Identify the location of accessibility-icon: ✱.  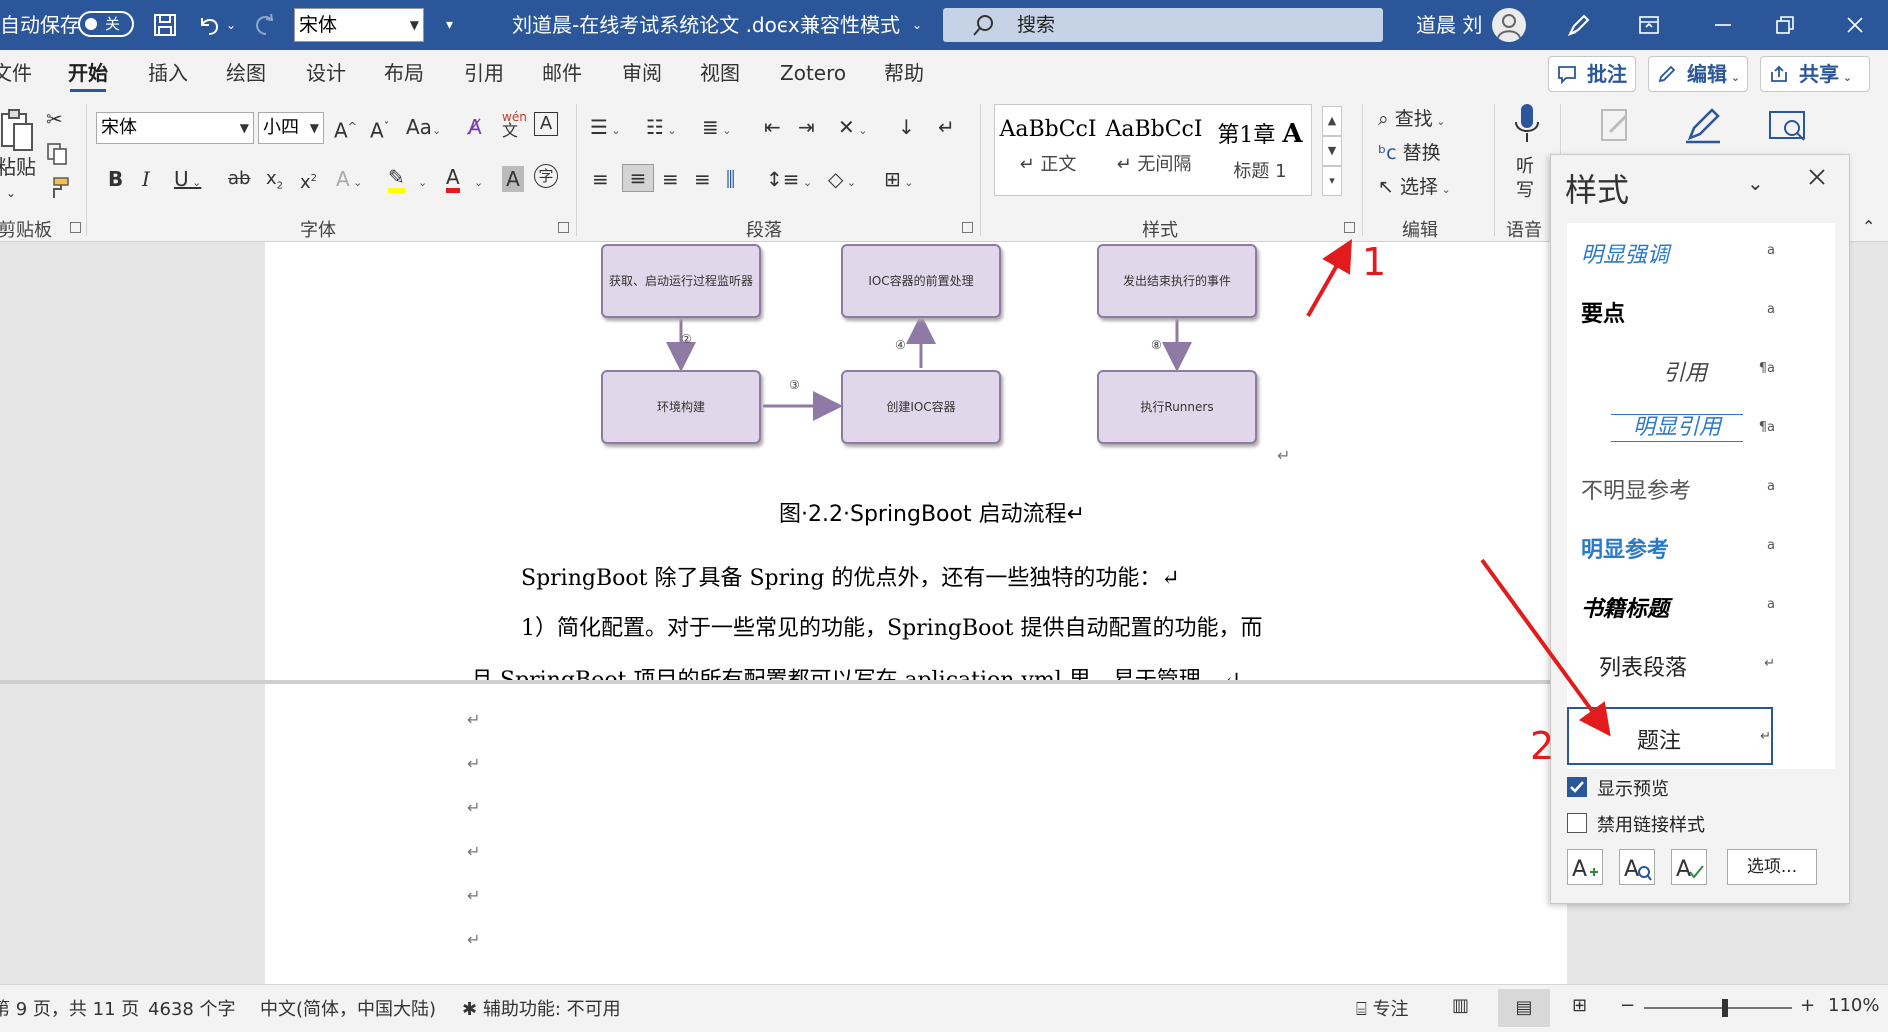
(470, 1009).